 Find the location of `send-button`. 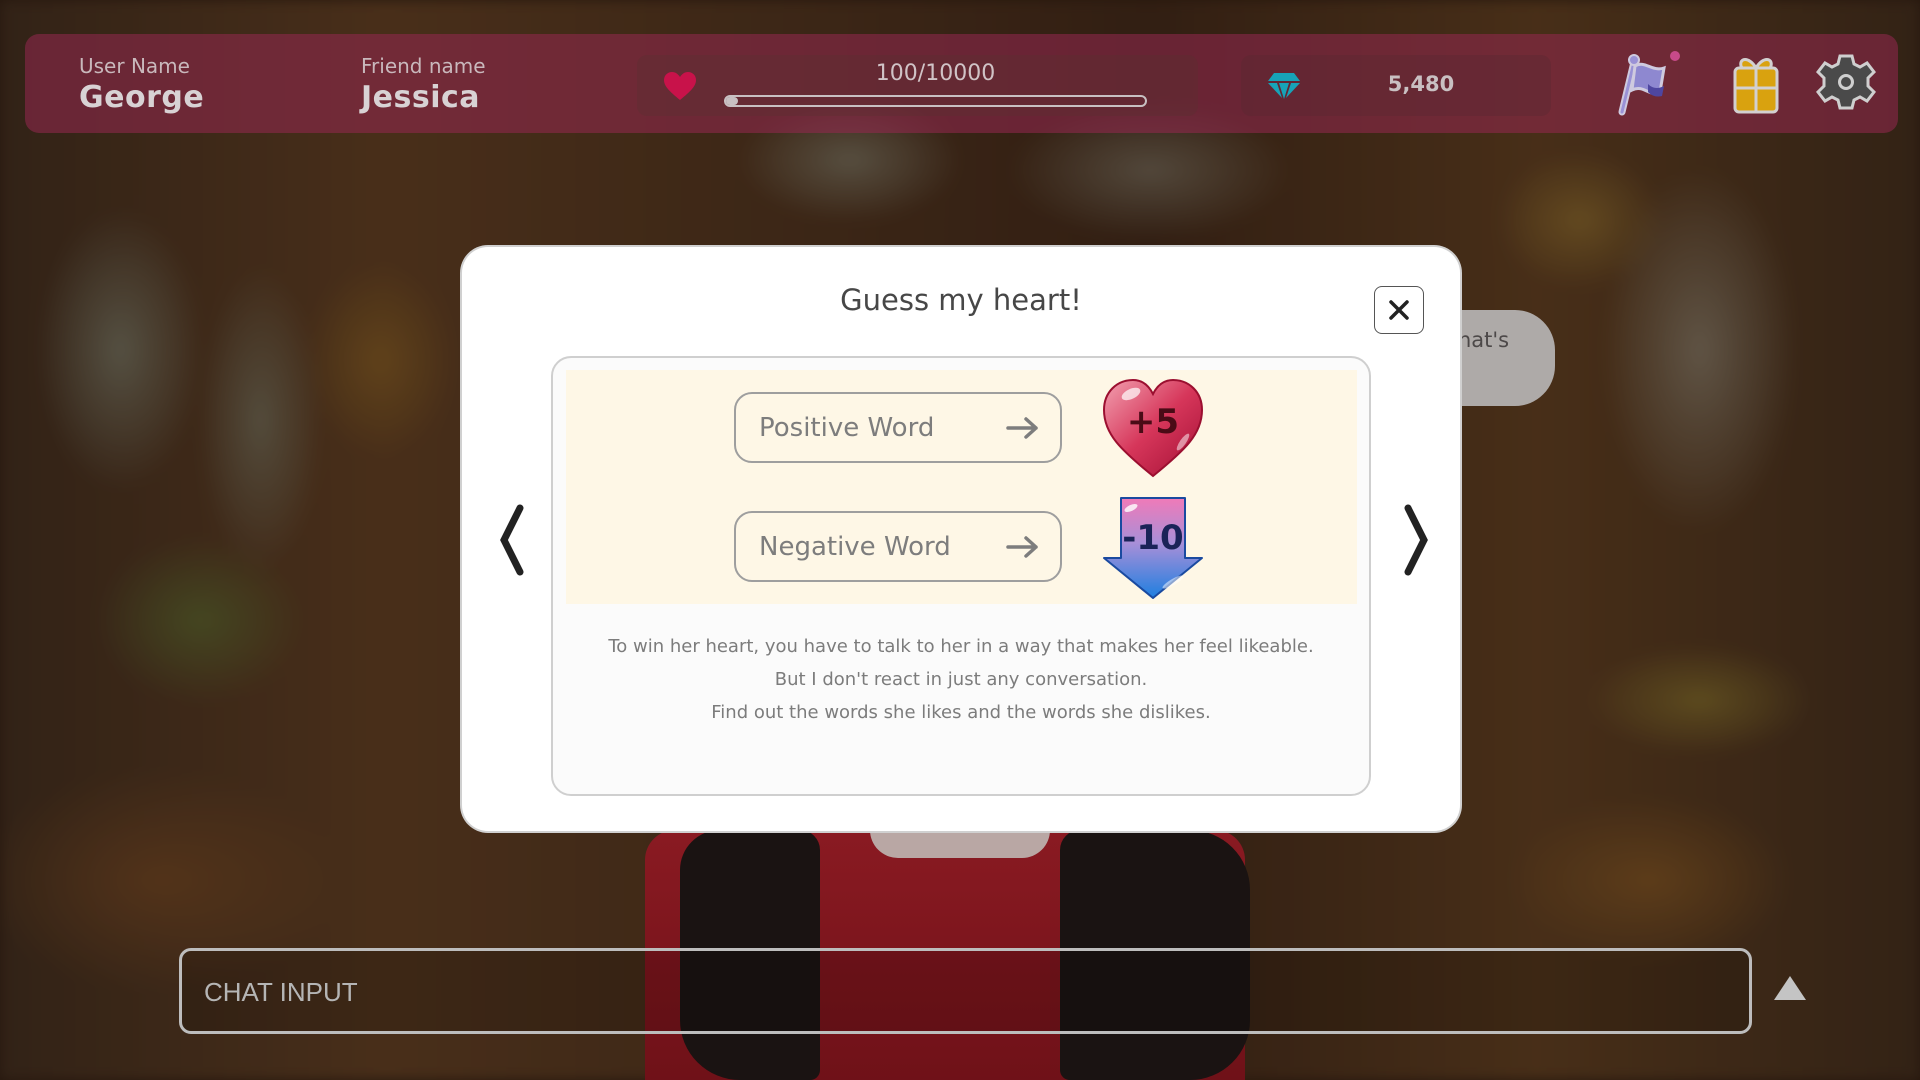

send-button is located at coordinates (1790, 988).